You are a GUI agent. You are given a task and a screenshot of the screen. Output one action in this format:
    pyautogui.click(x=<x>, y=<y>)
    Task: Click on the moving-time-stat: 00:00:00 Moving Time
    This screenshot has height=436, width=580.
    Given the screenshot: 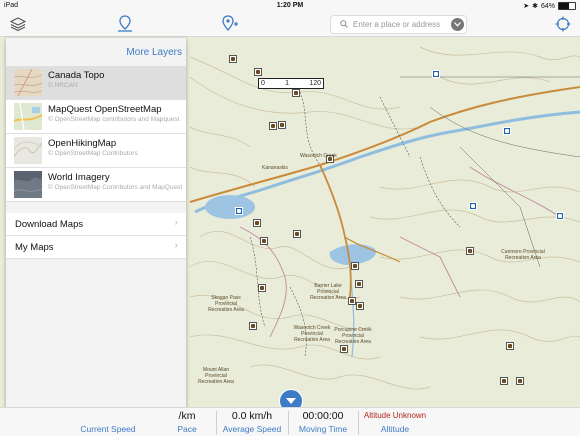 What is the action you would take?
    pyautogui.click(x=323, y=422)
    